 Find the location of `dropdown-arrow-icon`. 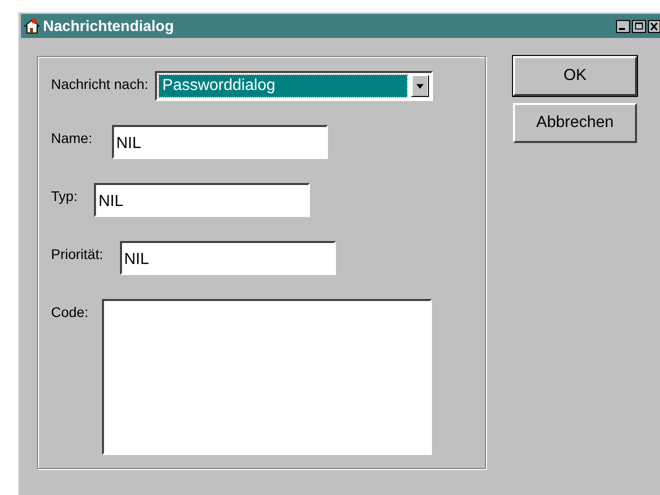

dropdown-arrow-icon is located at coordinates (420, 86).